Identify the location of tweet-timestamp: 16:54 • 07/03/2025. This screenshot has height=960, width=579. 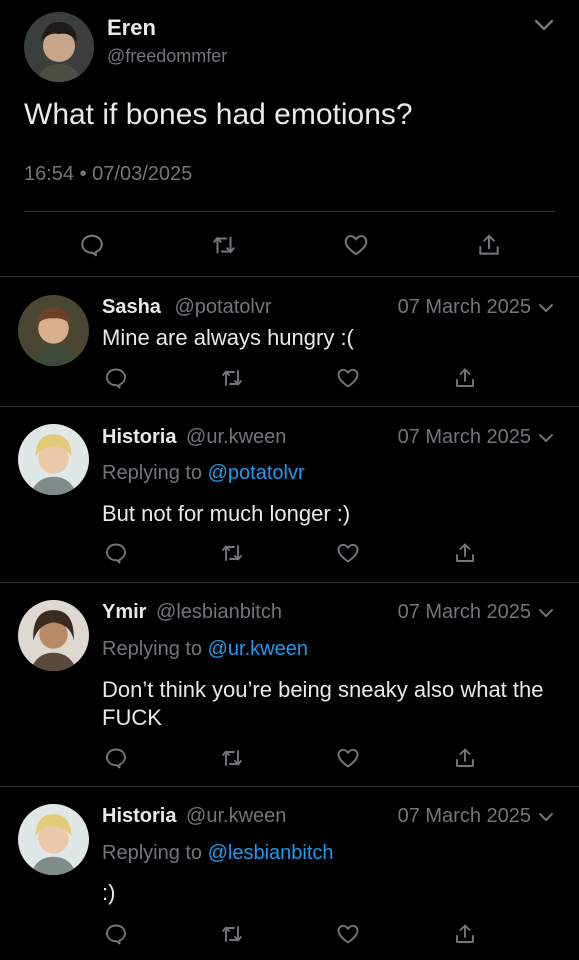
(108, 174).